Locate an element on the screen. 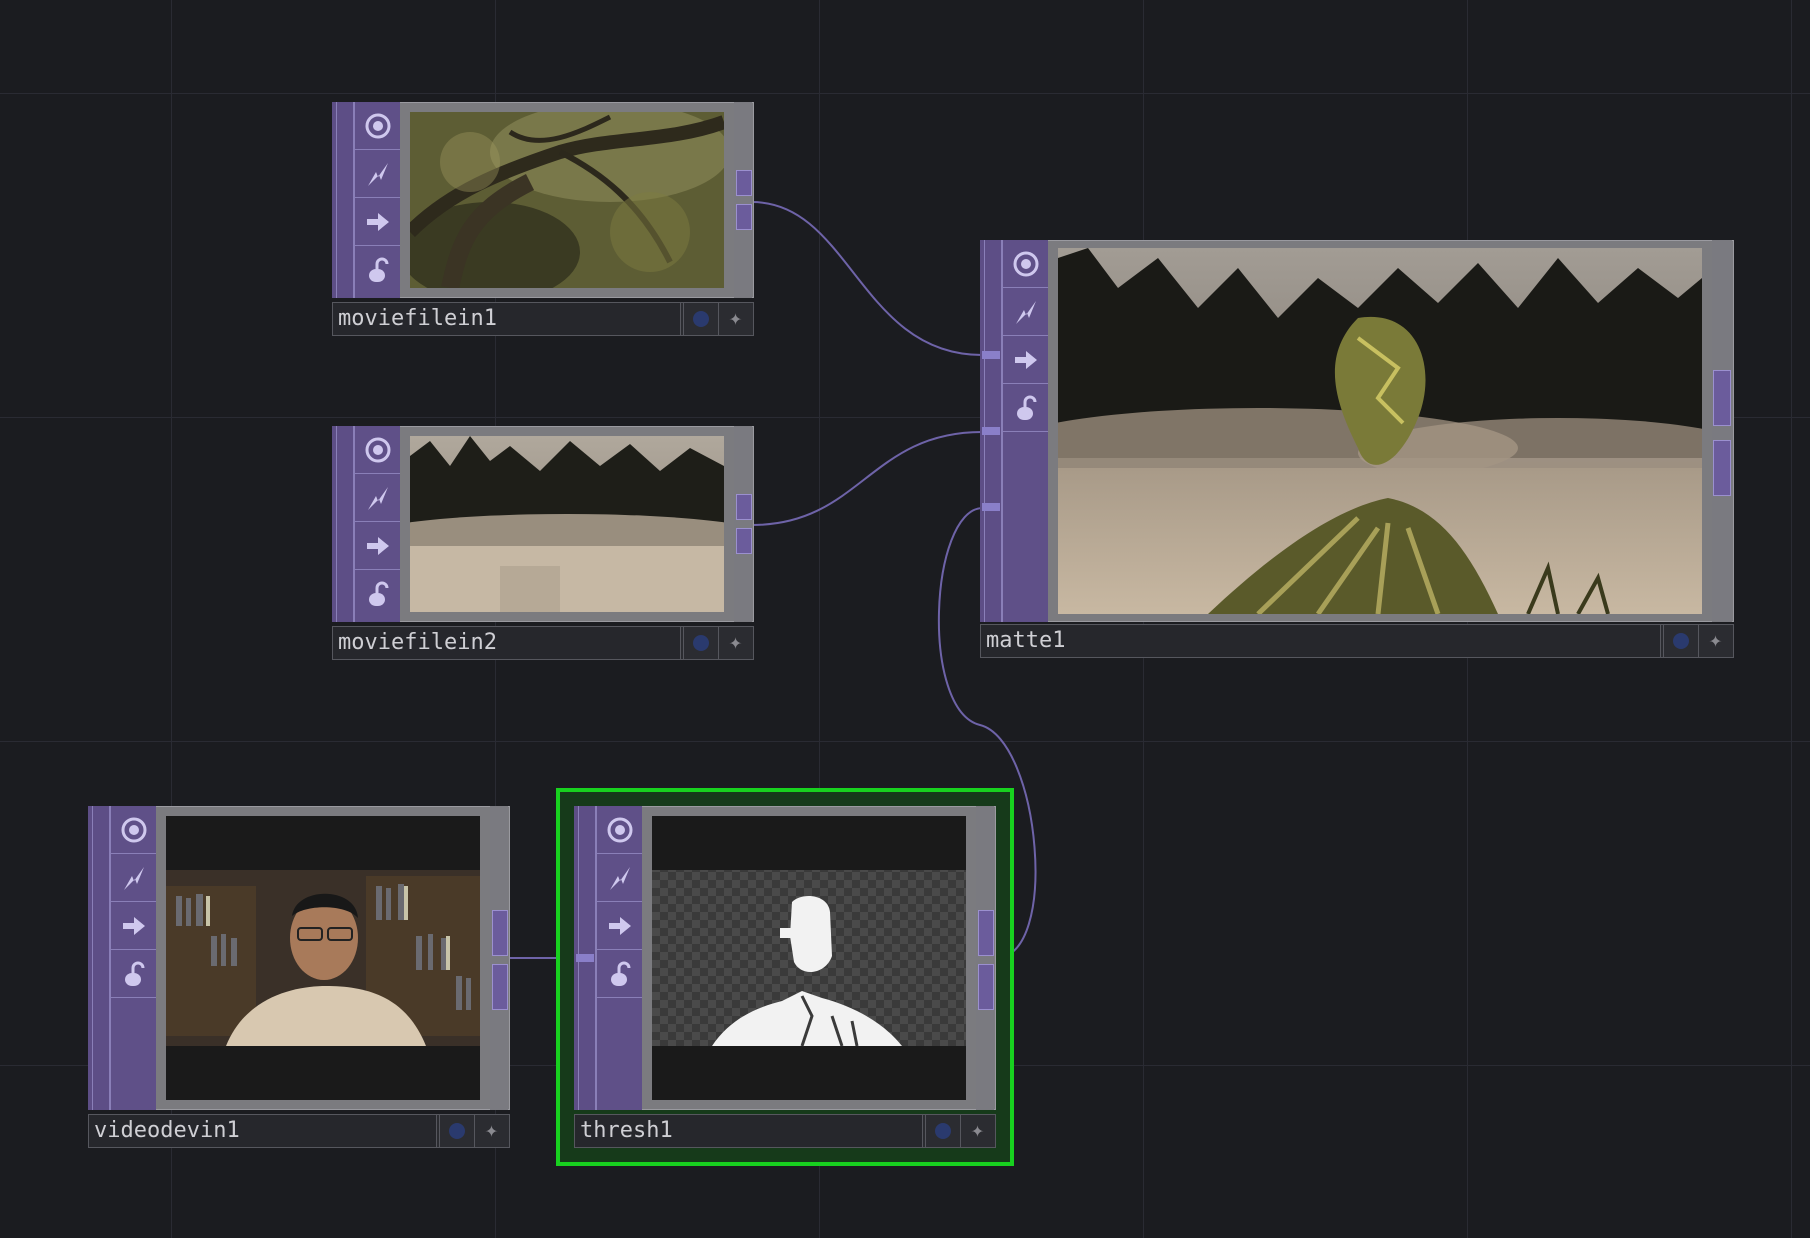 The height and width of the screenshot is (1238, 1810). viewer-matte1 is located at coordinates (1380, 431).